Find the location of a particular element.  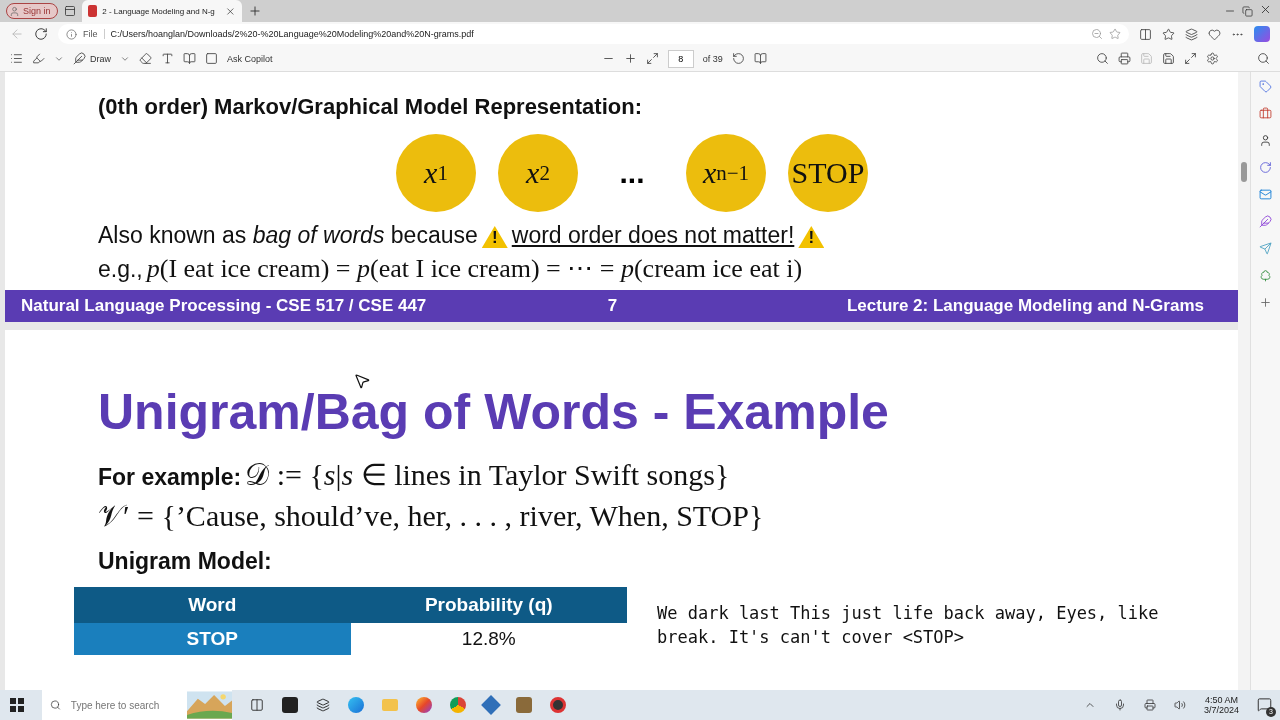

scrollbar-thumb is located at coordinates (1244, 172).